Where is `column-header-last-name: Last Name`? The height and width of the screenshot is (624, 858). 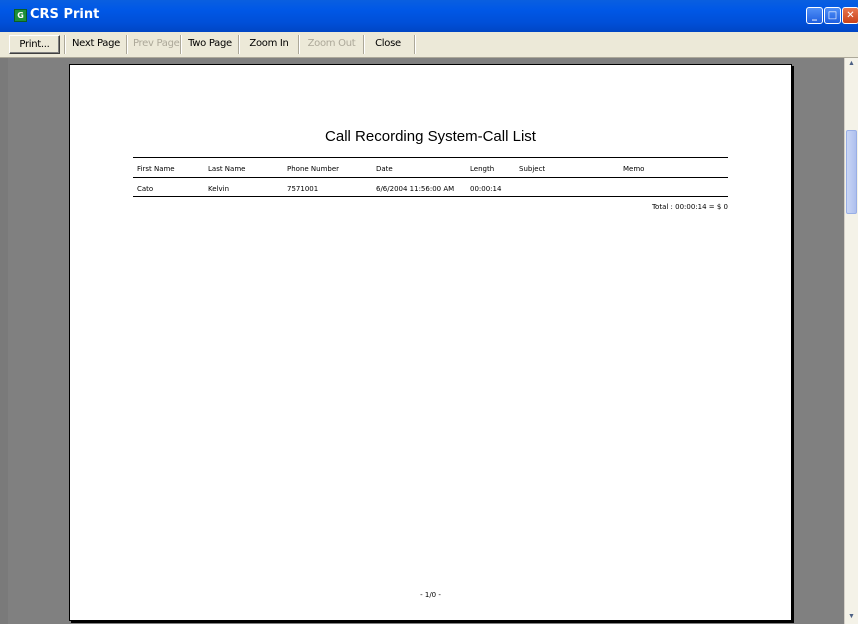
column-header-last-name: Last Name is located at coordinates (227, 169).